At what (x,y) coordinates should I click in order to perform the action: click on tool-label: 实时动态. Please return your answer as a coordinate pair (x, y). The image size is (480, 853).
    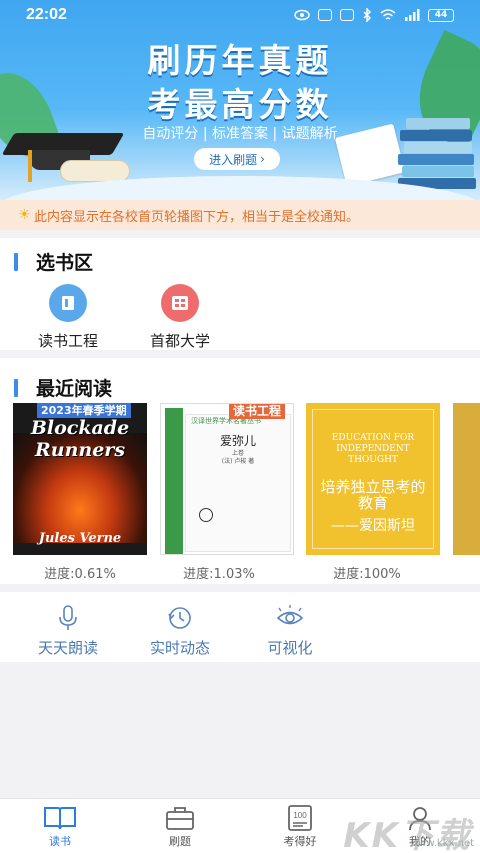
    Looking at the image, I should click on (179, 648).